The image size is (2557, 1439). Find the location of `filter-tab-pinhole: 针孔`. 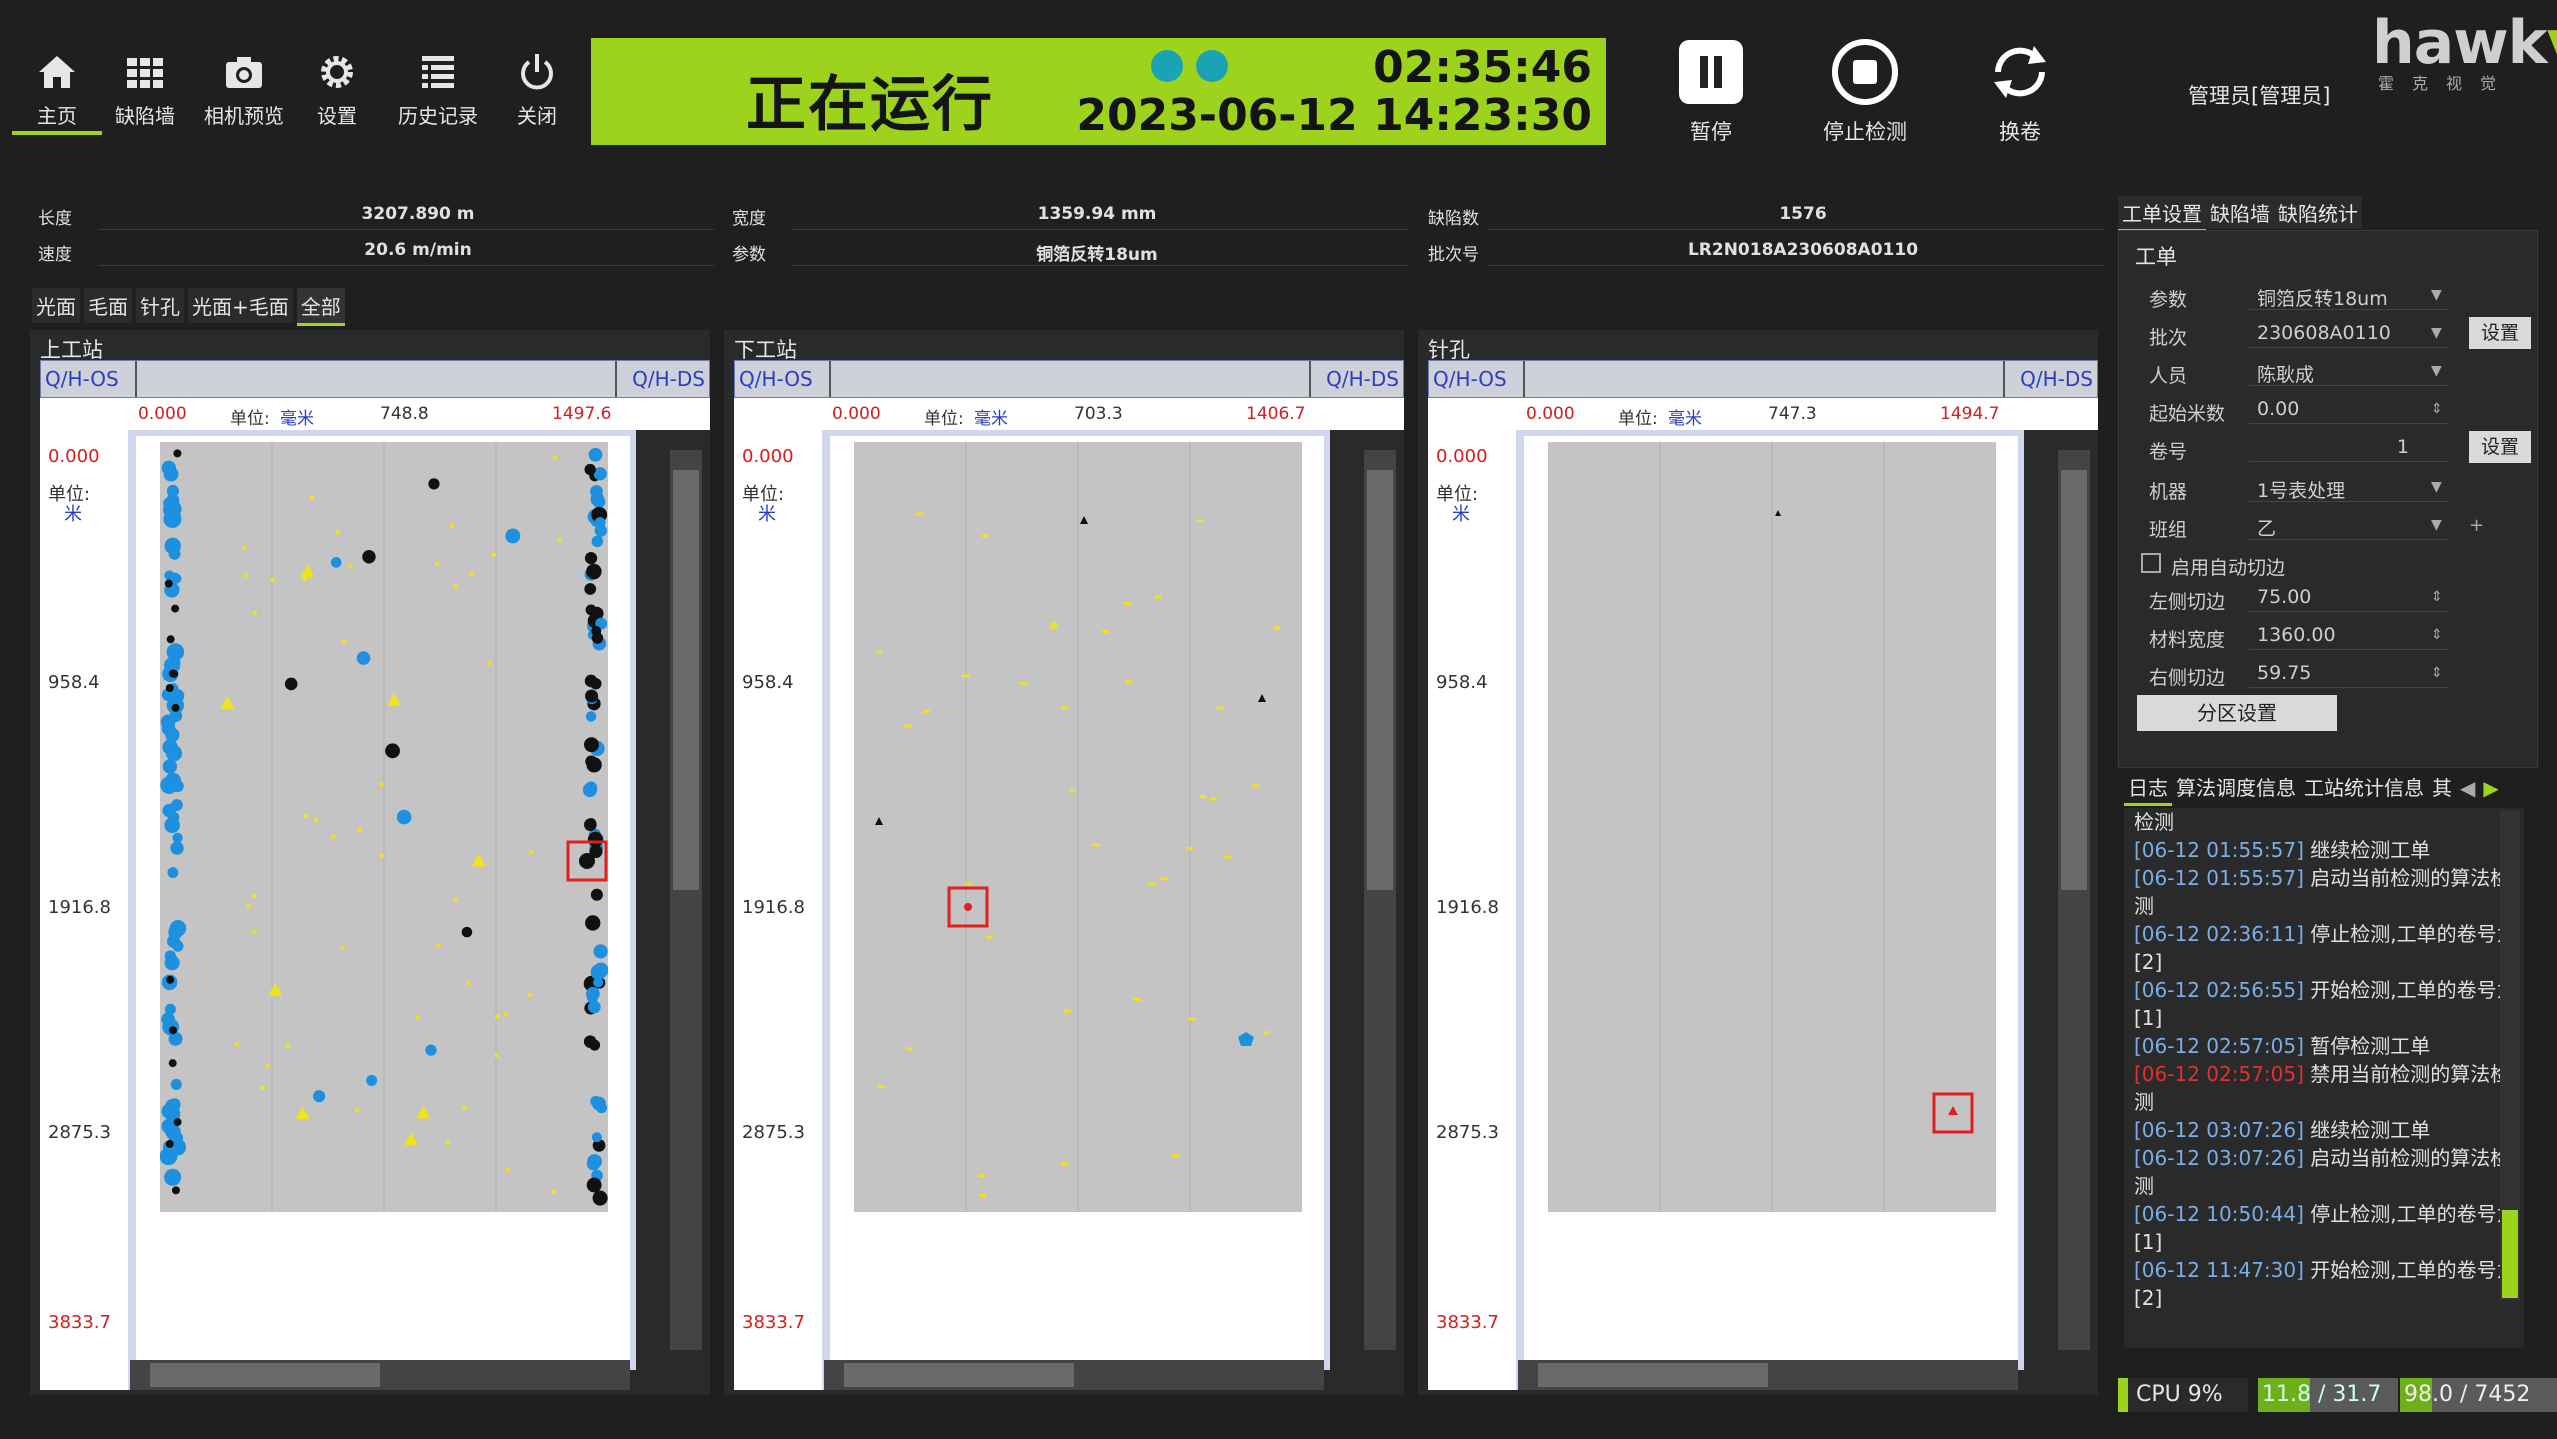

filter-tab-pinhole: 针孔 is located at coordinates (160, 305).